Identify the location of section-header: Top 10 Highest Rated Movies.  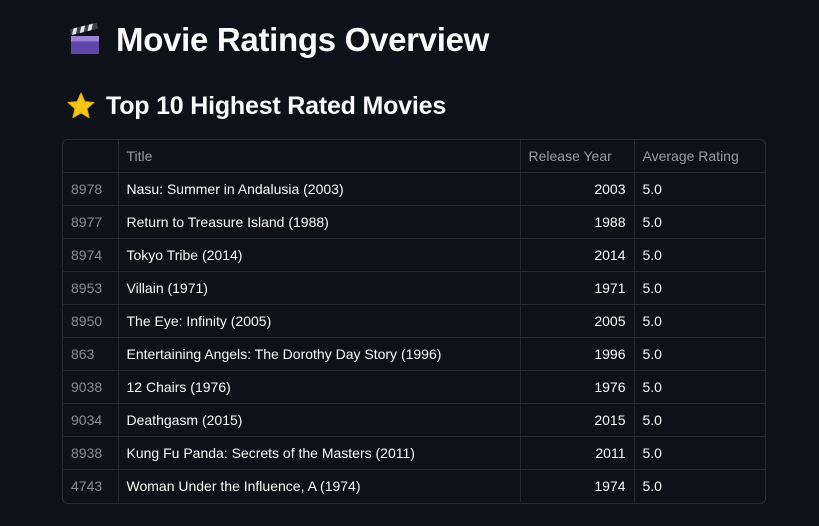
(256, 106).